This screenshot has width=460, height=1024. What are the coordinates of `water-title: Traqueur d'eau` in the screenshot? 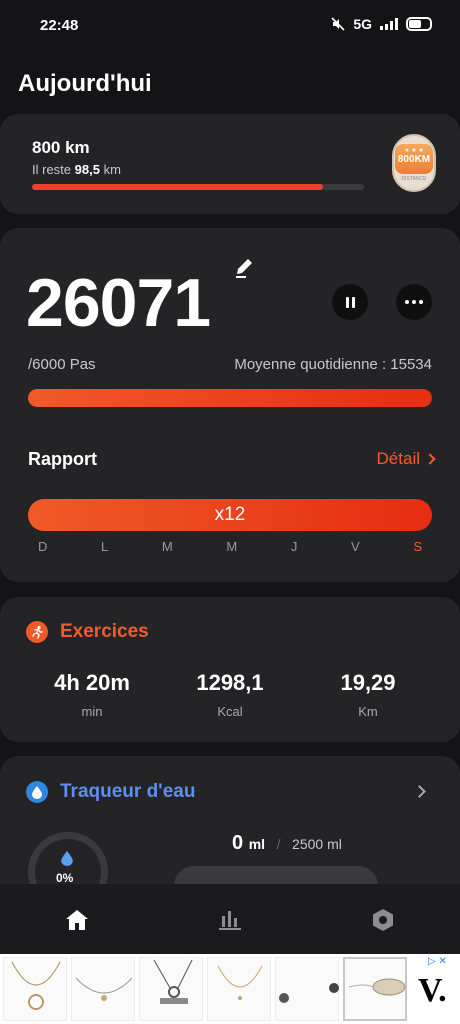 It's located at (128, 791).